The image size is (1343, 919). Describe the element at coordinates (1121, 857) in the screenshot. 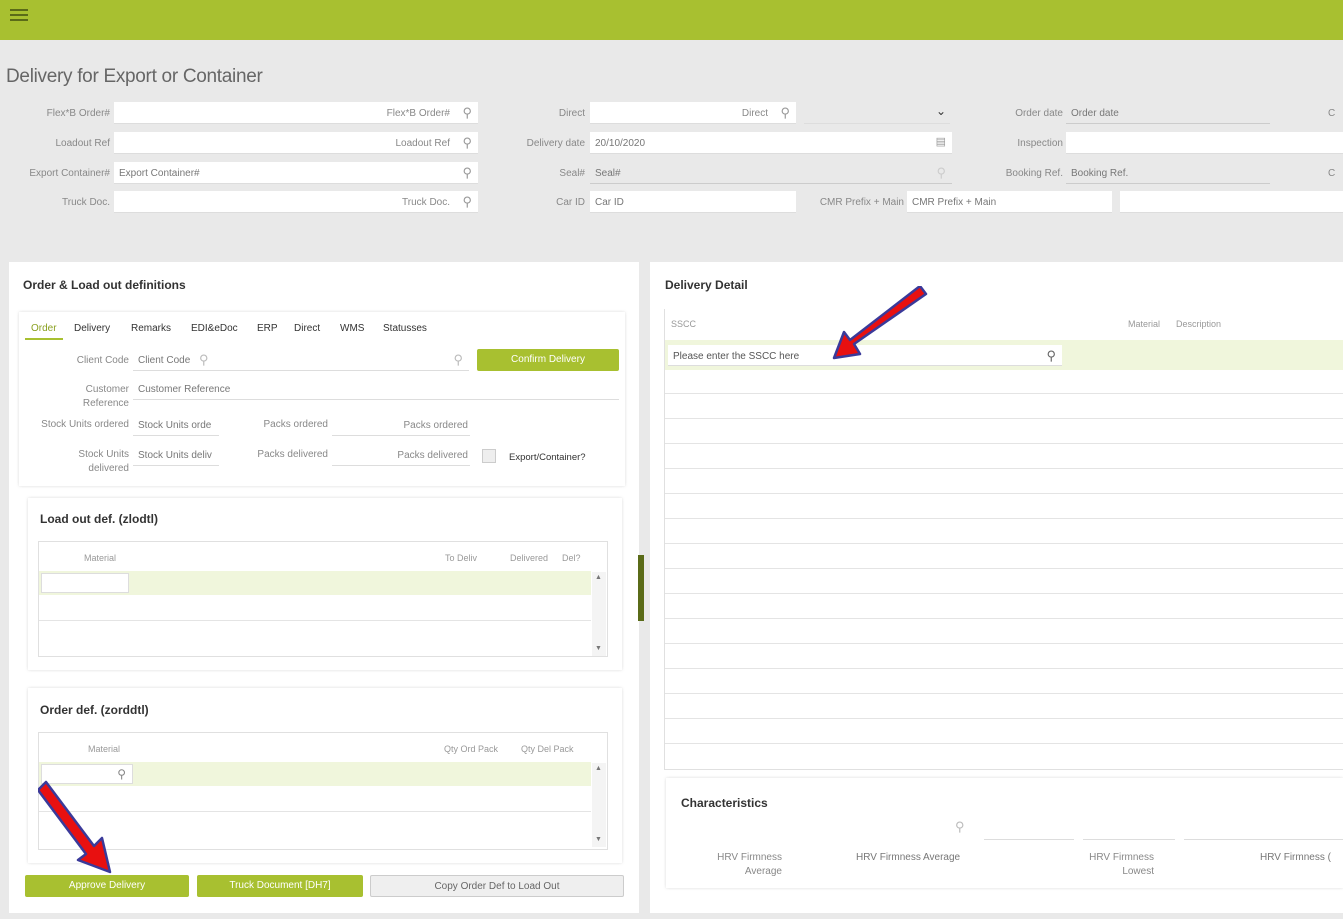

I see `hrv-firmness-lowest-label-1: HRV Firmness` at that location.